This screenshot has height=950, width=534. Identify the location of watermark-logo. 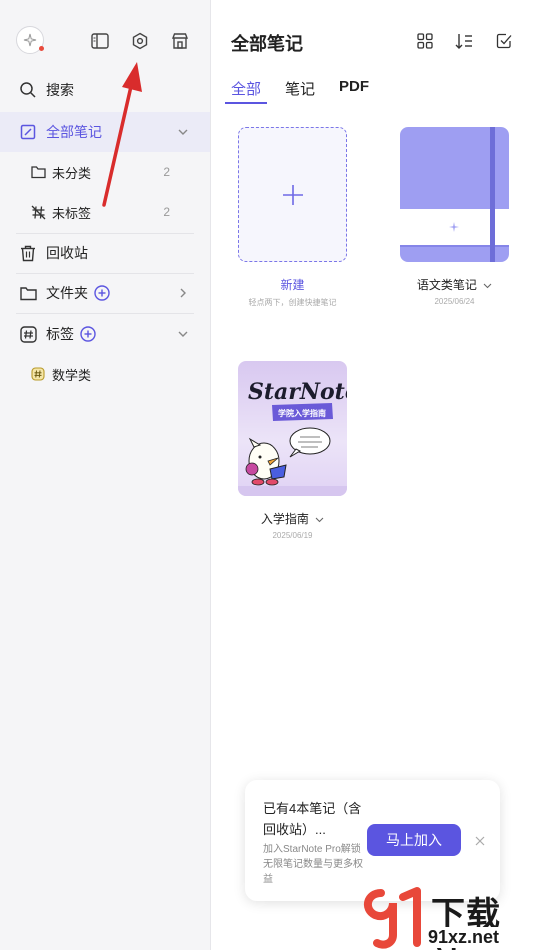
(392, 918).